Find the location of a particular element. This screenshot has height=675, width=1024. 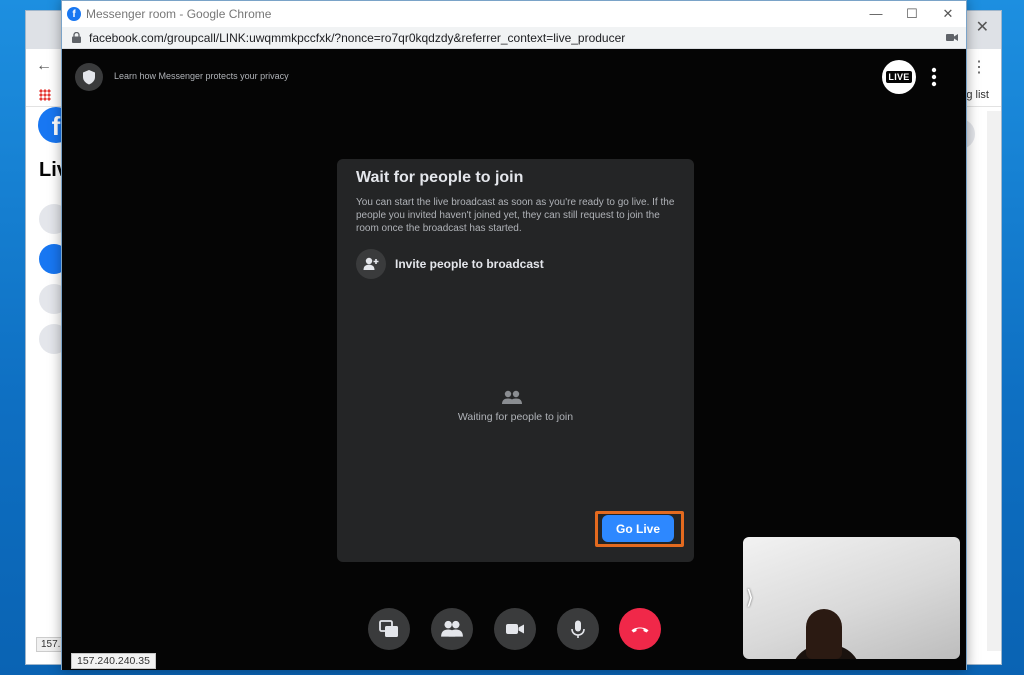

close-button: ✕ is located at coordinates (948, 14).